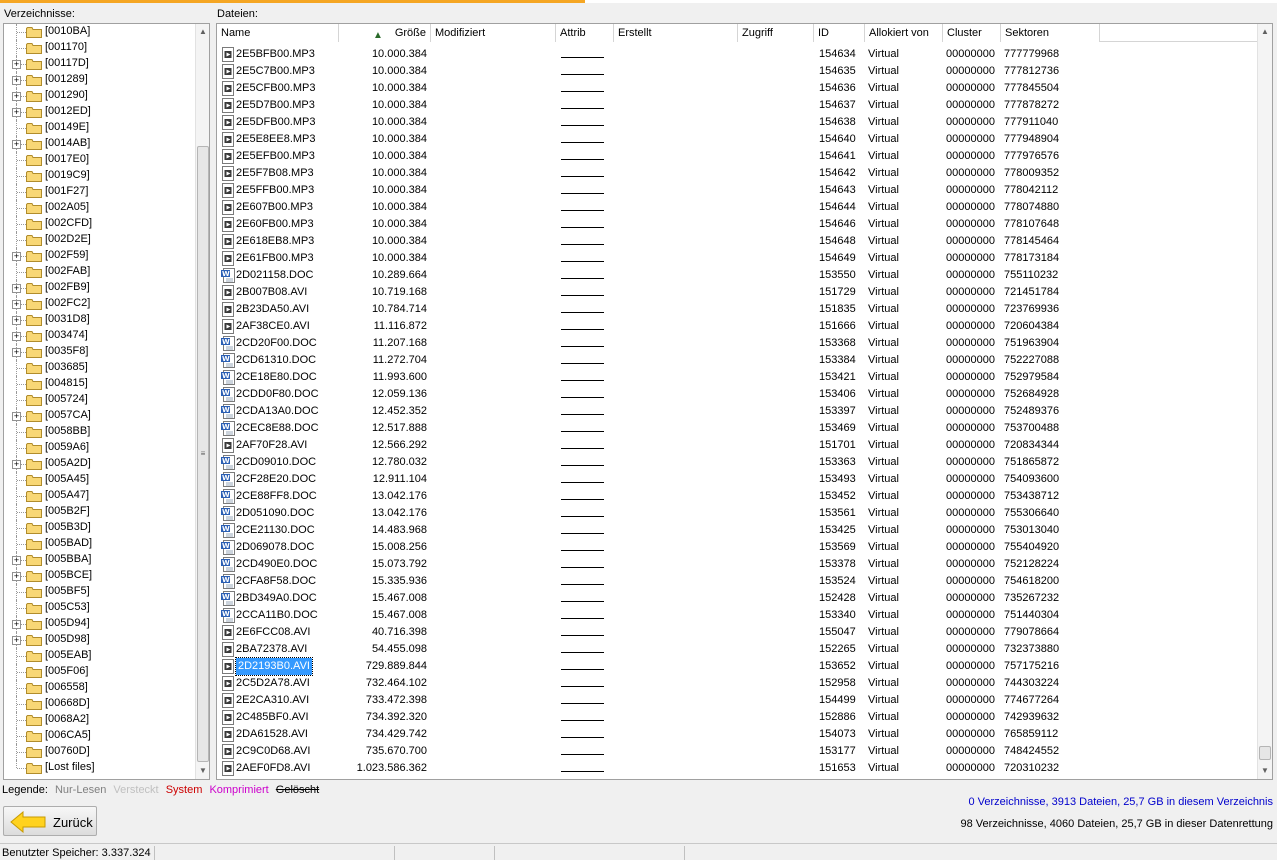  I want to click on tree-item: + [001290], so click(99, 96).